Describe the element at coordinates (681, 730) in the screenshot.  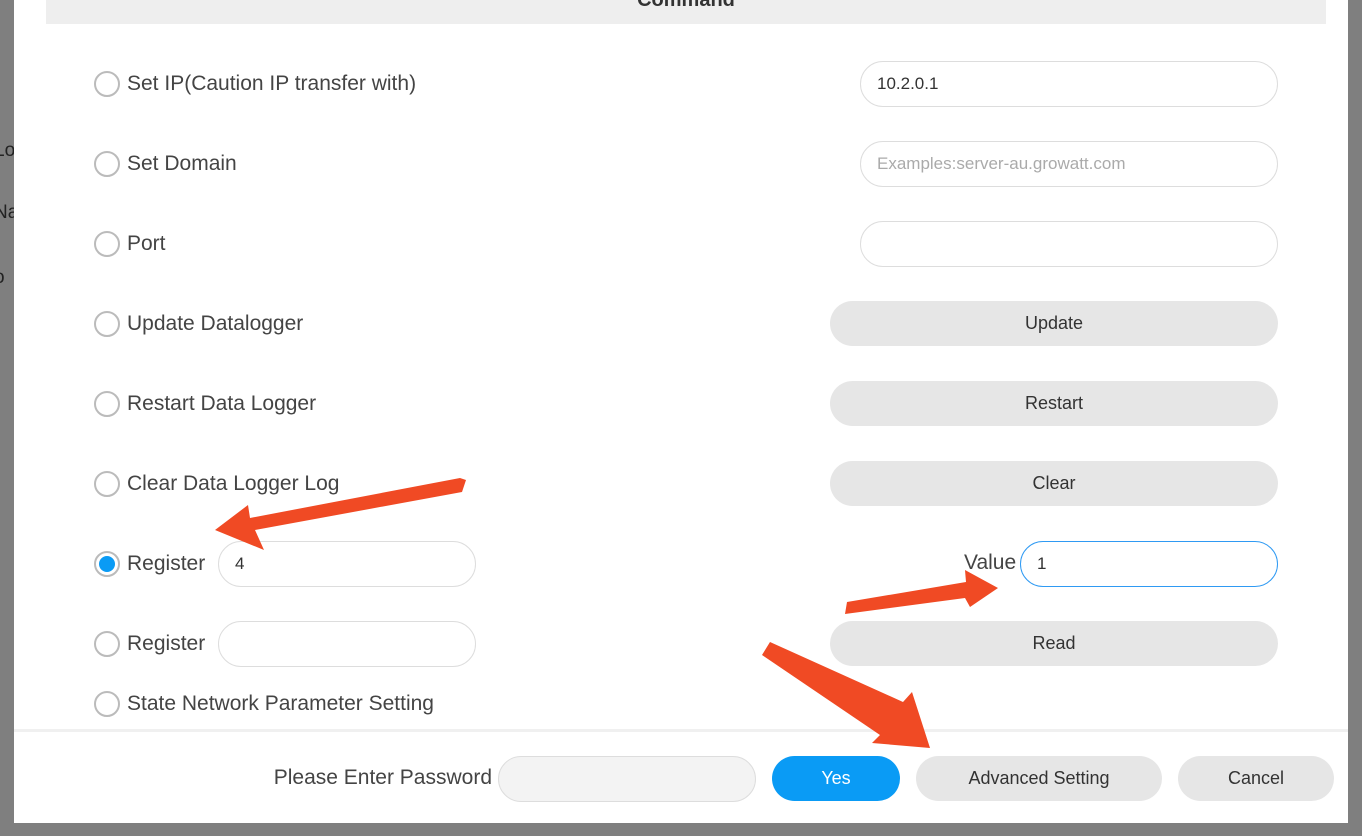
I see `footer-divider` at that location.